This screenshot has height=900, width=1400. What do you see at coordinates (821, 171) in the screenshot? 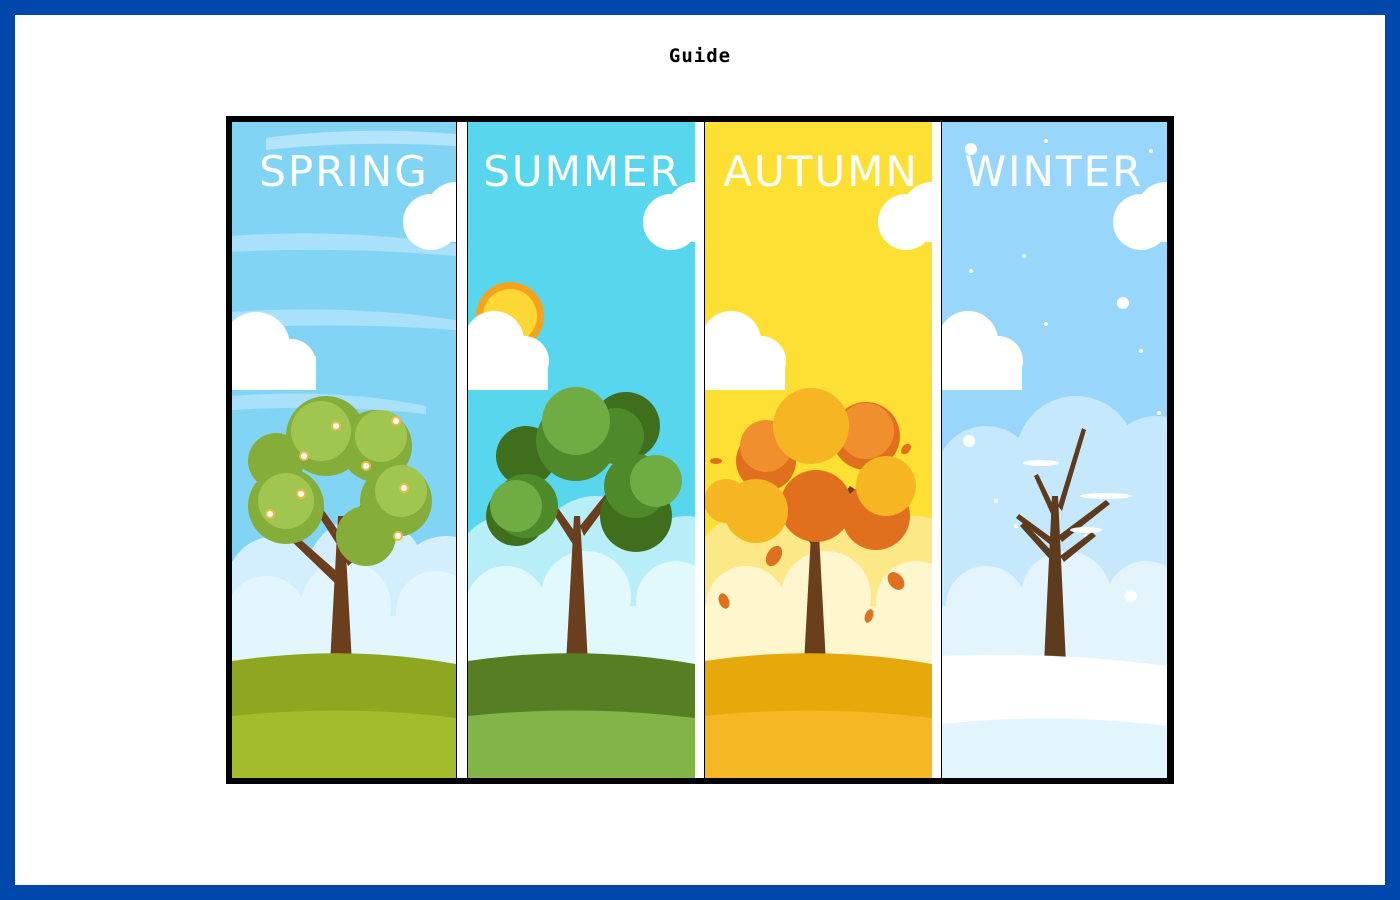
I see `autumn-label: AUTUMN` at bounding box center [821, 171].